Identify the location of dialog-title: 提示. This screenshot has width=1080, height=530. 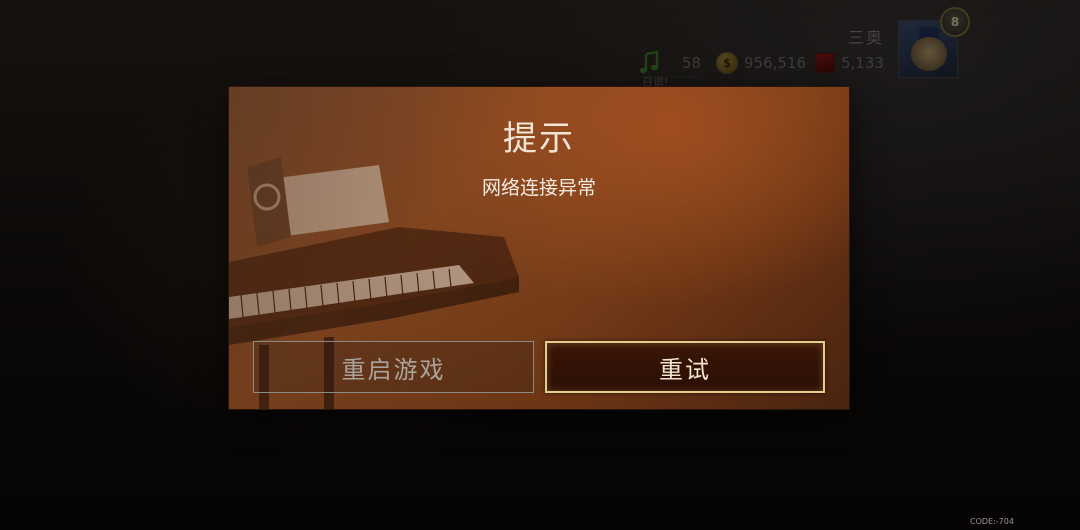
(539, 139).